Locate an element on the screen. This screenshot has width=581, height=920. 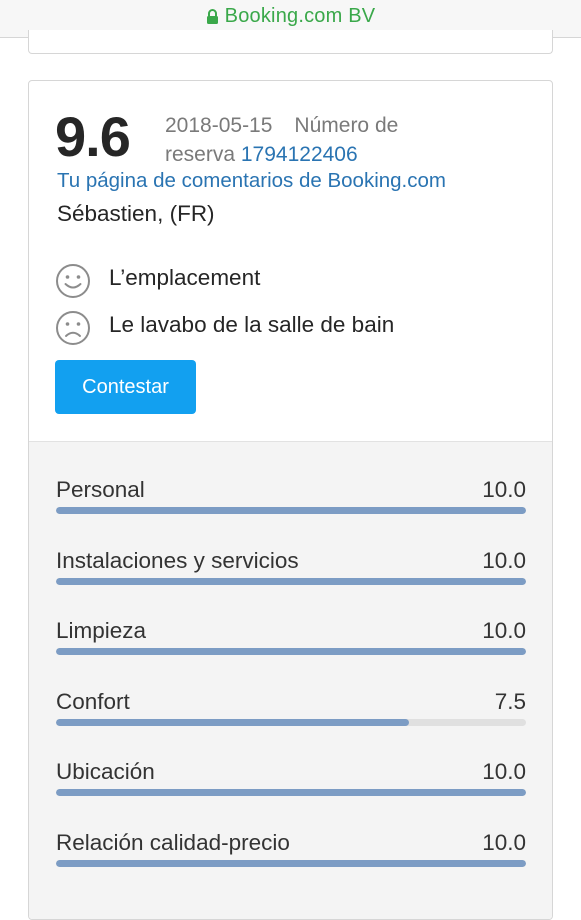
positive-comment-text: L’emplacement is located at coordinates (185, 277).